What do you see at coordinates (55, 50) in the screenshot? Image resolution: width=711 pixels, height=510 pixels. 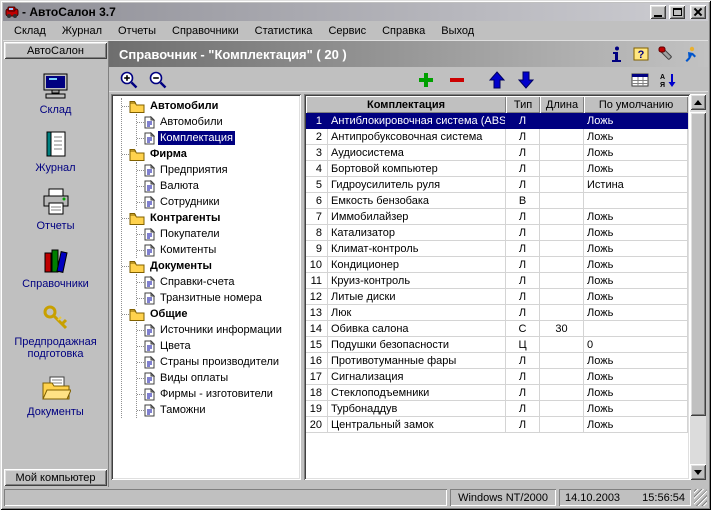 I see `sidebar-header-button: АвтоСалон` at bounding box center [55, 50].